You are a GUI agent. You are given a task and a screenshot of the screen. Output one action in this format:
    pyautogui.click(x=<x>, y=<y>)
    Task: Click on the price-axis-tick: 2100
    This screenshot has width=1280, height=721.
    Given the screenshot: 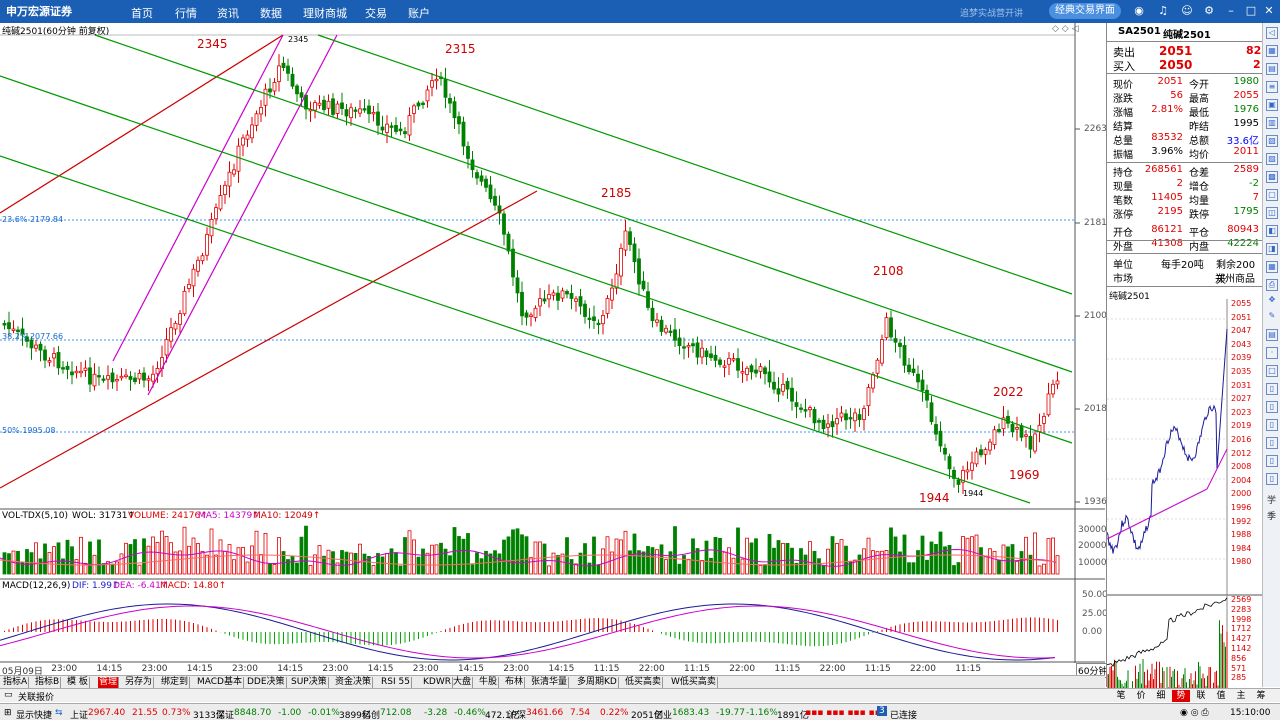 What is the action you would take?
    pyautogui.click(x=1095, y=316)
    